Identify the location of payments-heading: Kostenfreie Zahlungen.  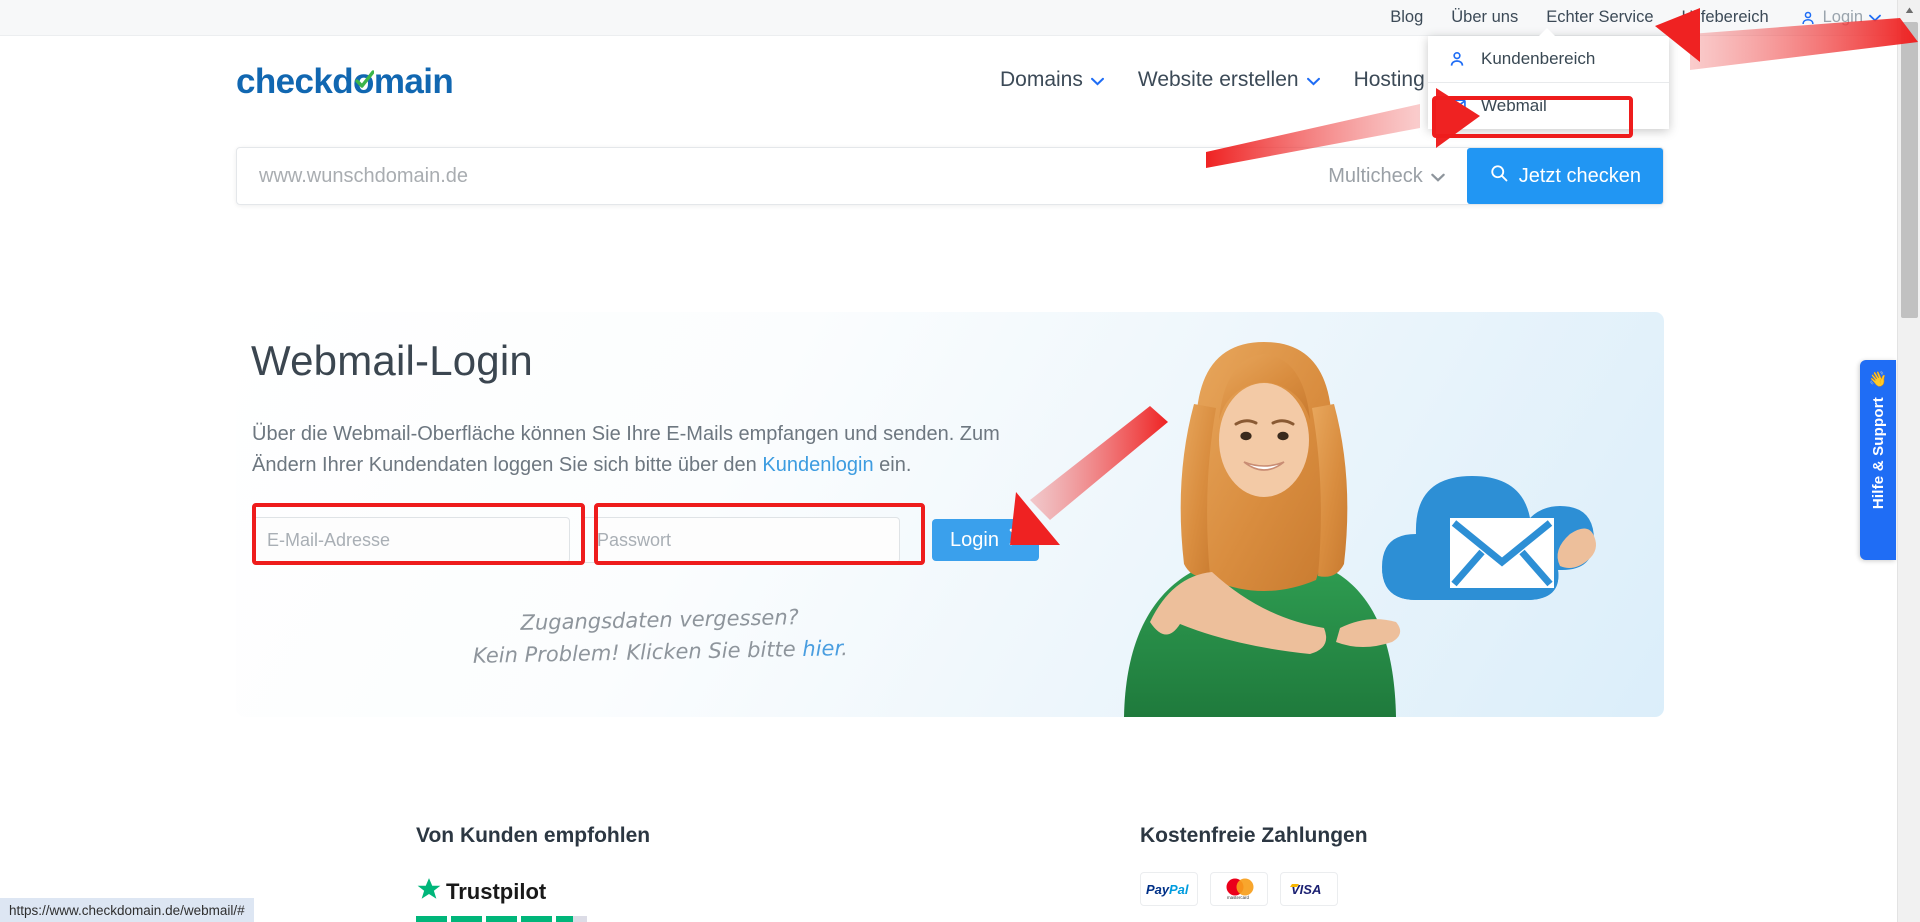
(1254, 835).